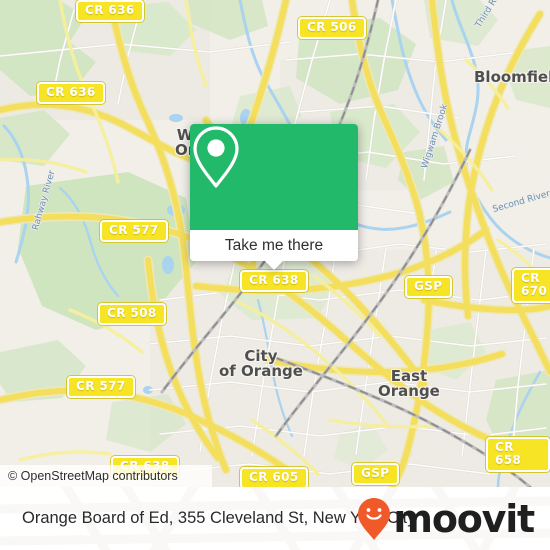  Describe the element at coordinates (216, 157) in the screenshot. I see `map-pin-icon` at that location.